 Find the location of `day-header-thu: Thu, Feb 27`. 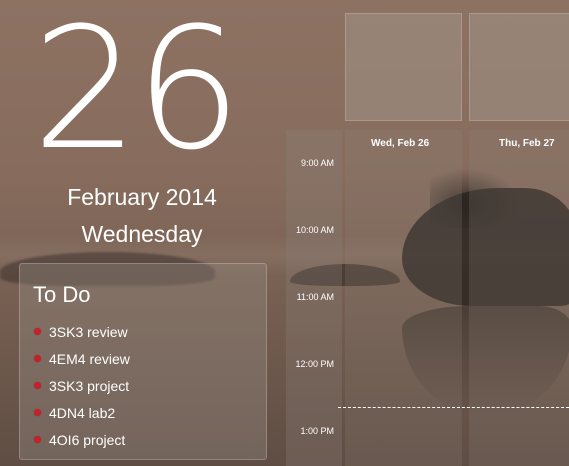

day-header-thu: Thu, Feb 27 is located at coordinates (527, 143).